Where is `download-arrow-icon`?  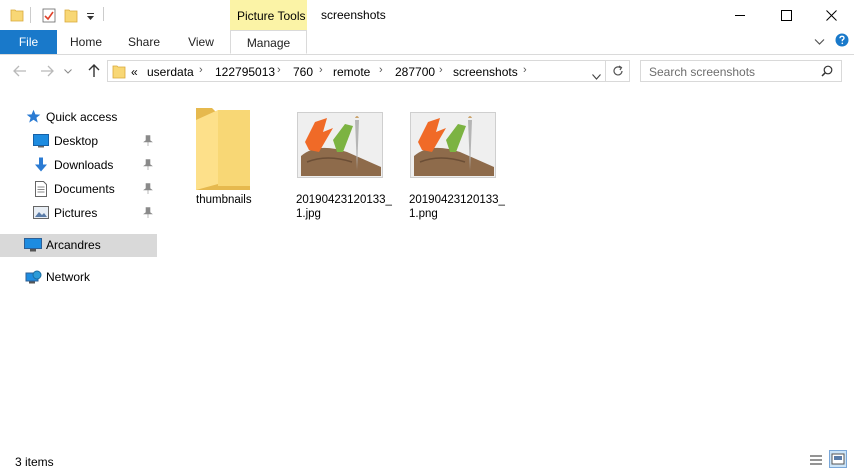
download-arrow-icon is located at coordinates (41, 166).